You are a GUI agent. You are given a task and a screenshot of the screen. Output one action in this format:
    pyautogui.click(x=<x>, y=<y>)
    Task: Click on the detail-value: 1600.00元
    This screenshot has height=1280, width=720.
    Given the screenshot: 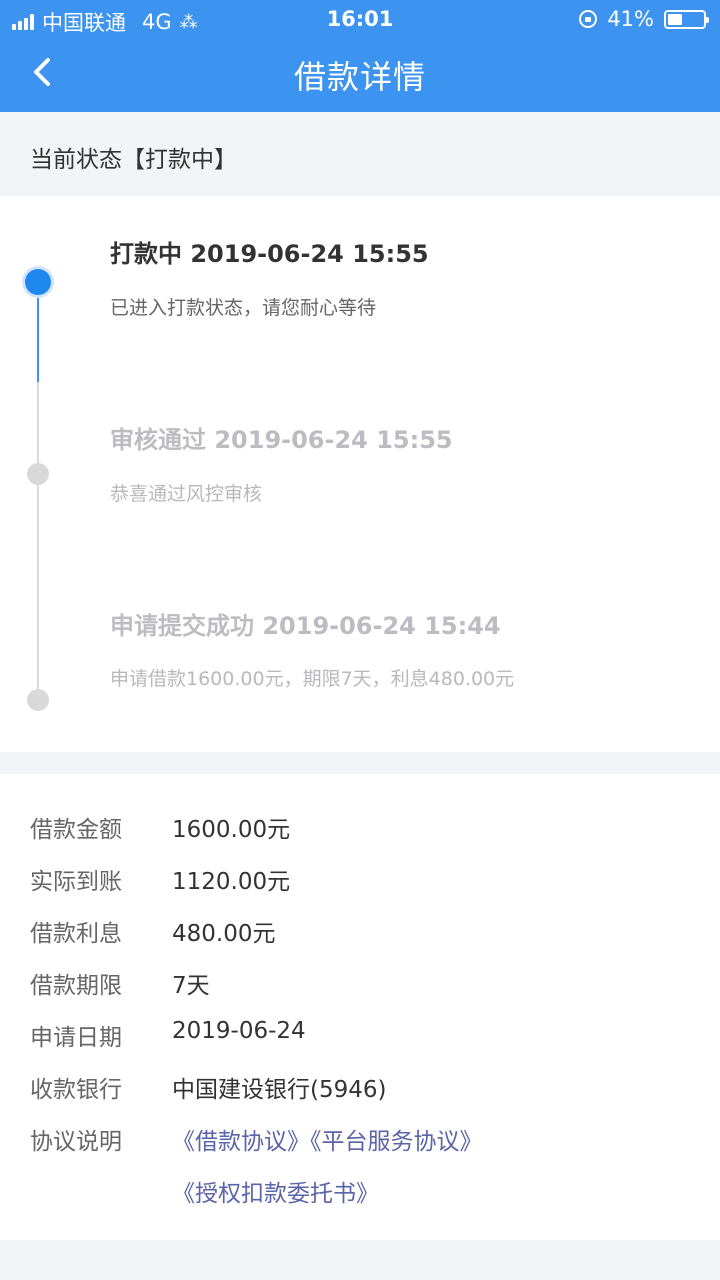 What is the action you would take?
    pyautogui.click(x=231, y=830)
    